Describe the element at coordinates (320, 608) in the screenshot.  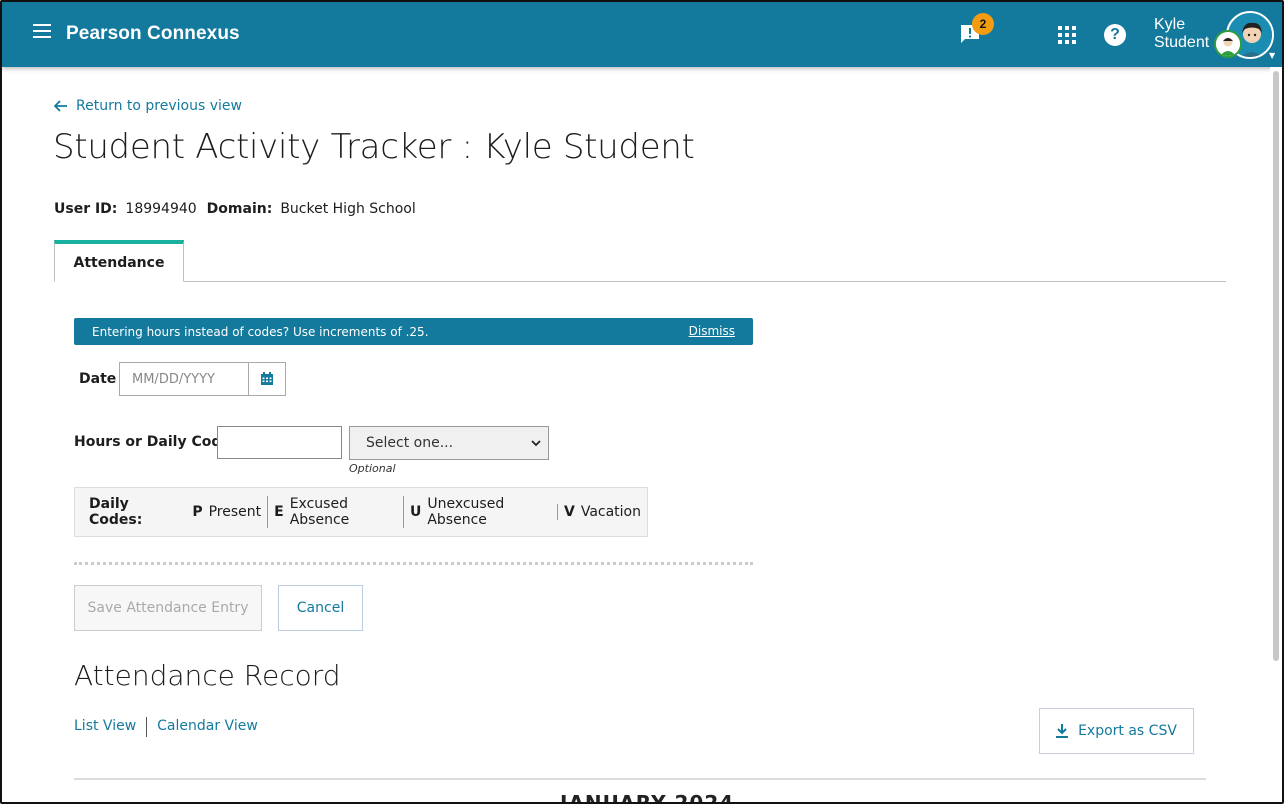
I see `cancel-button: Cancel` at that location.